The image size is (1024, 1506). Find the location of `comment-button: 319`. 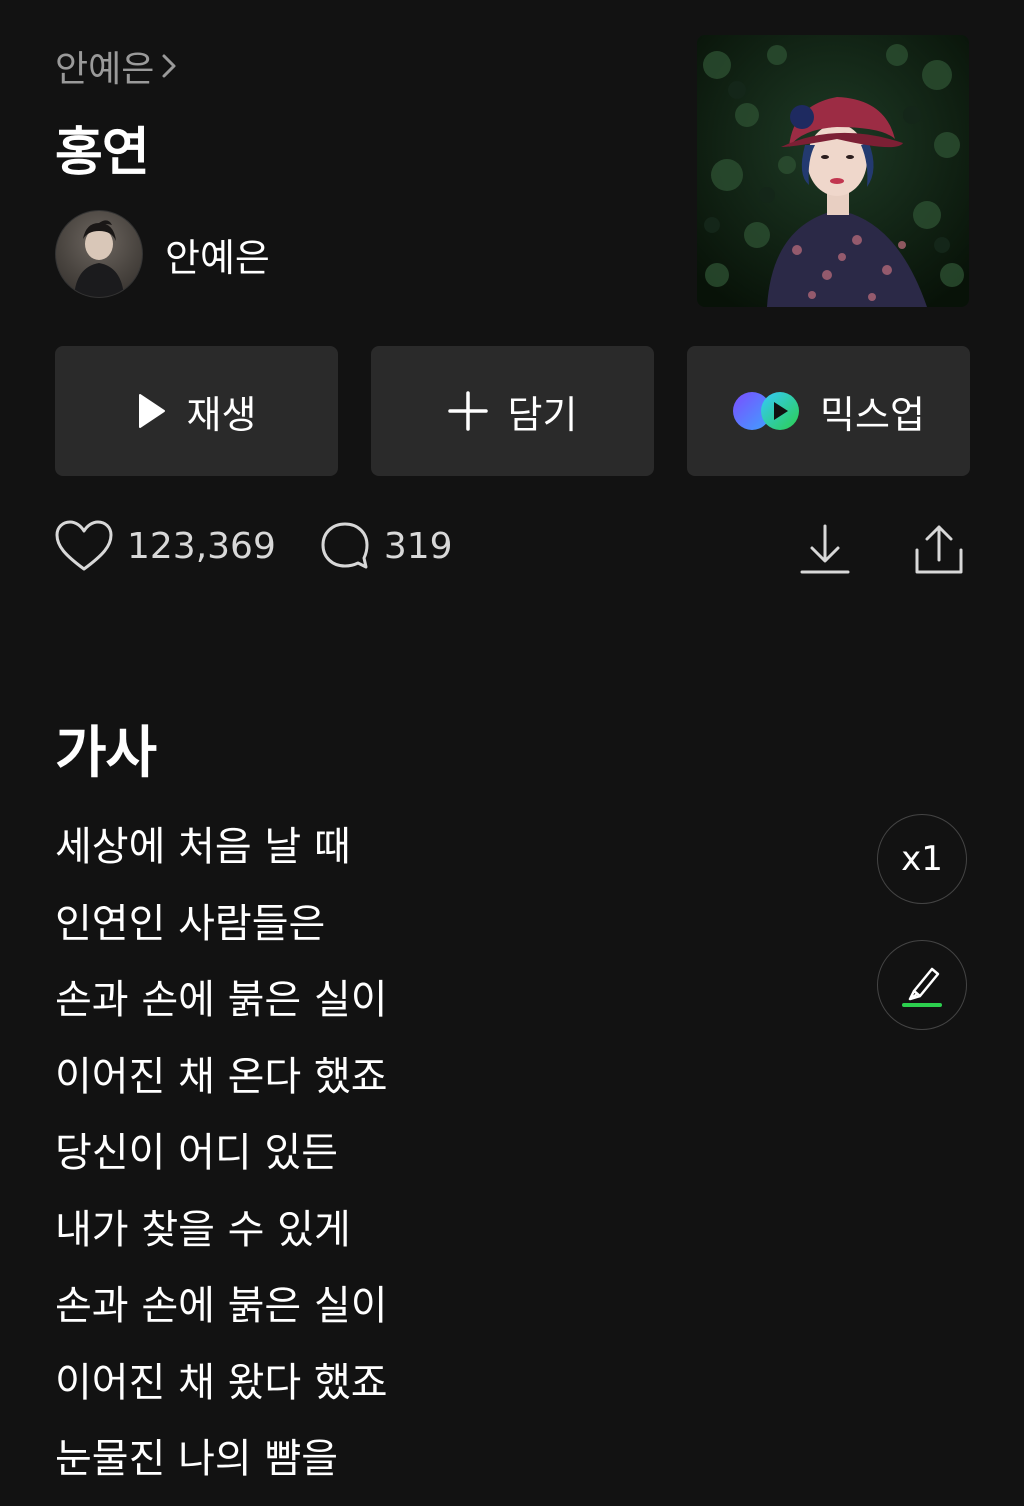

comment-button: 319 is located at coordinates (386, 546).